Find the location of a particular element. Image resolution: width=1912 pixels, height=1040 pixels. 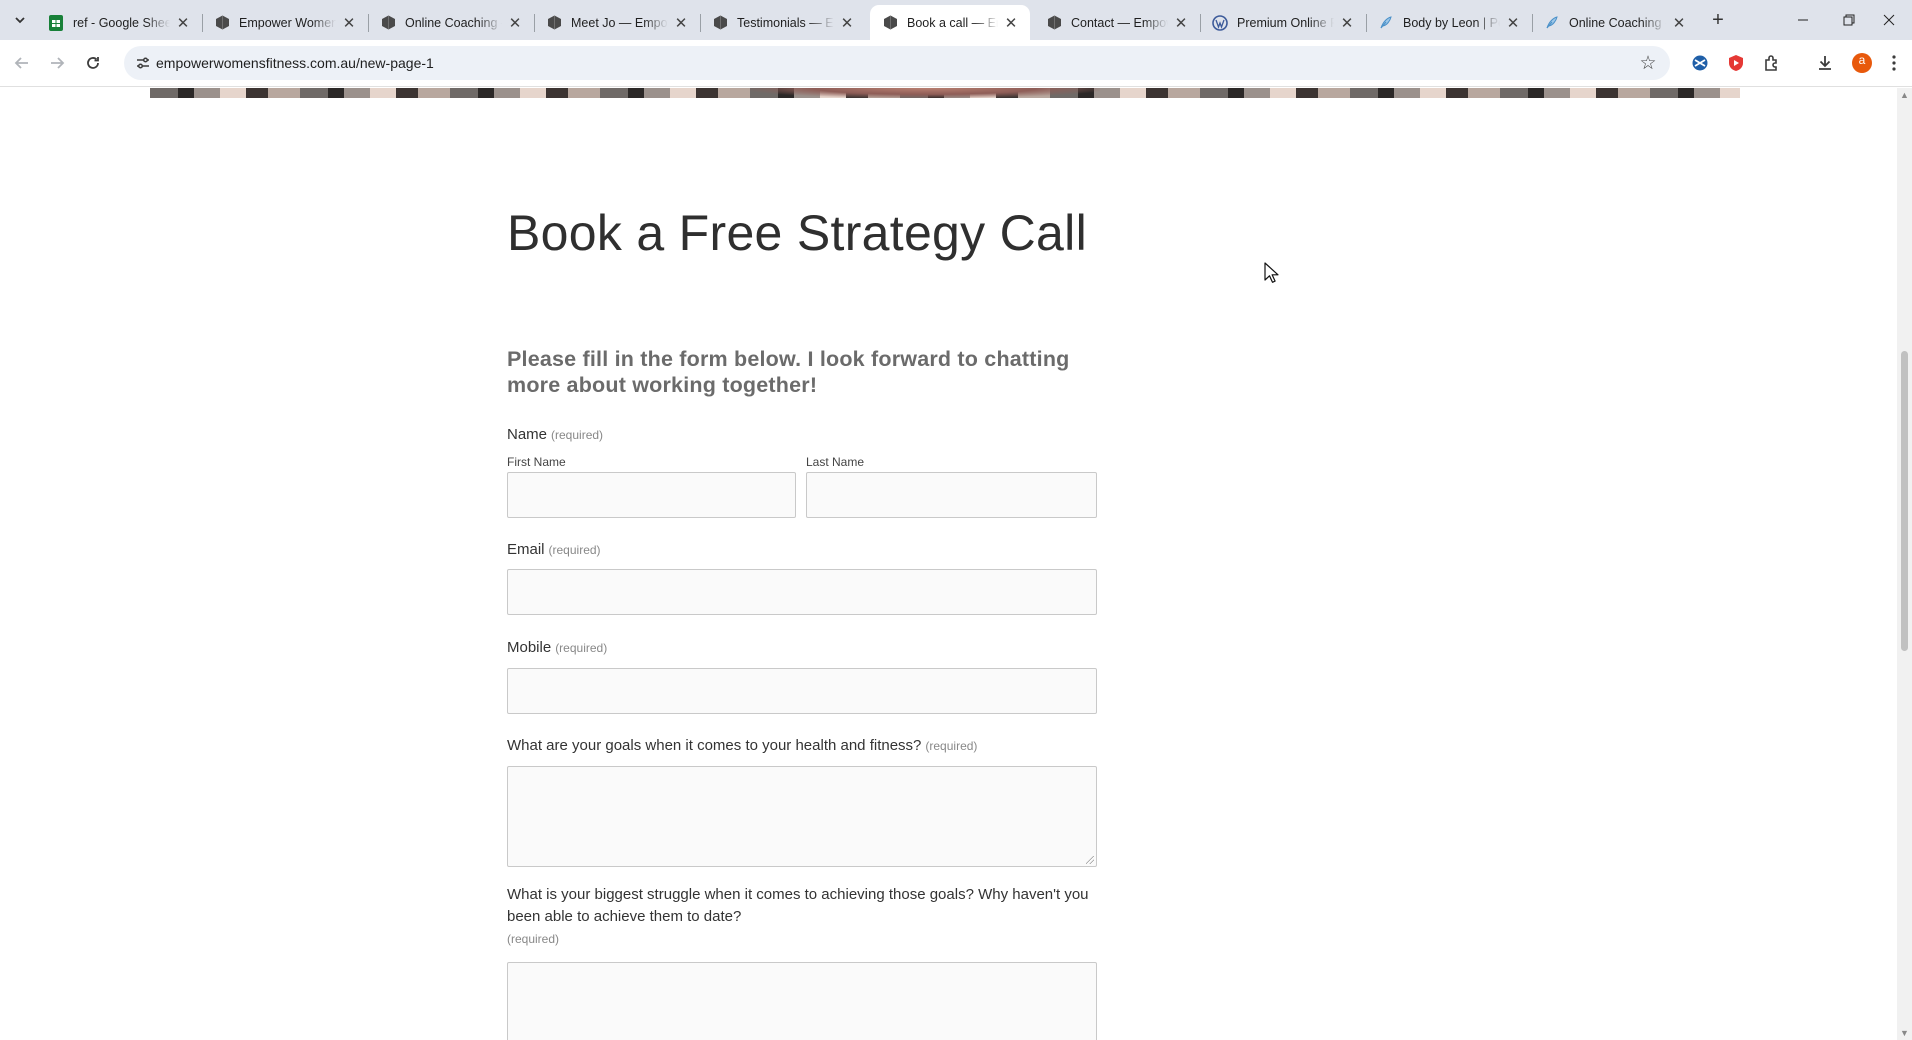

goals-textarea is located at coordinates (802, 816).